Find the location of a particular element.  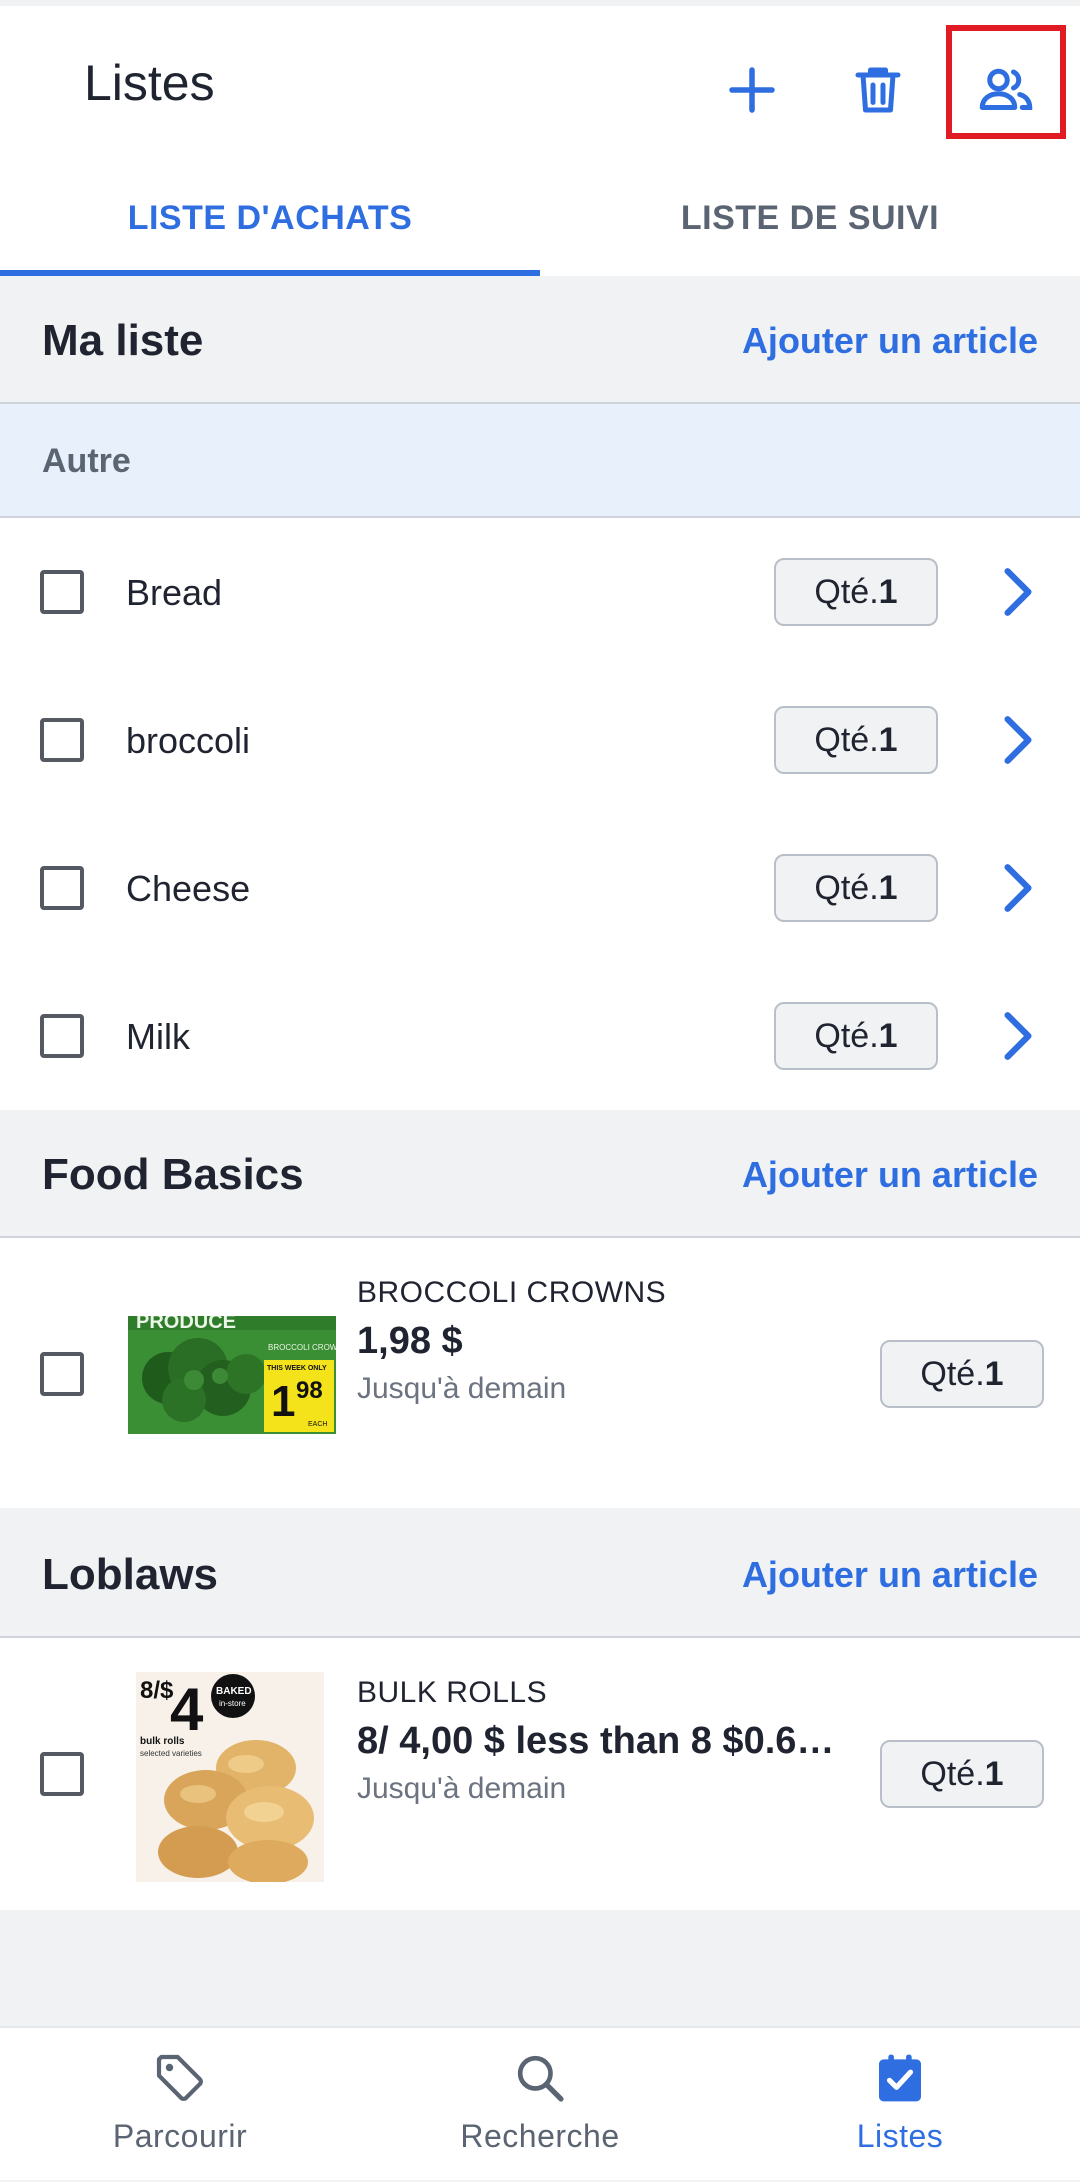

tag-icon is located at coordinates (179, 2077).